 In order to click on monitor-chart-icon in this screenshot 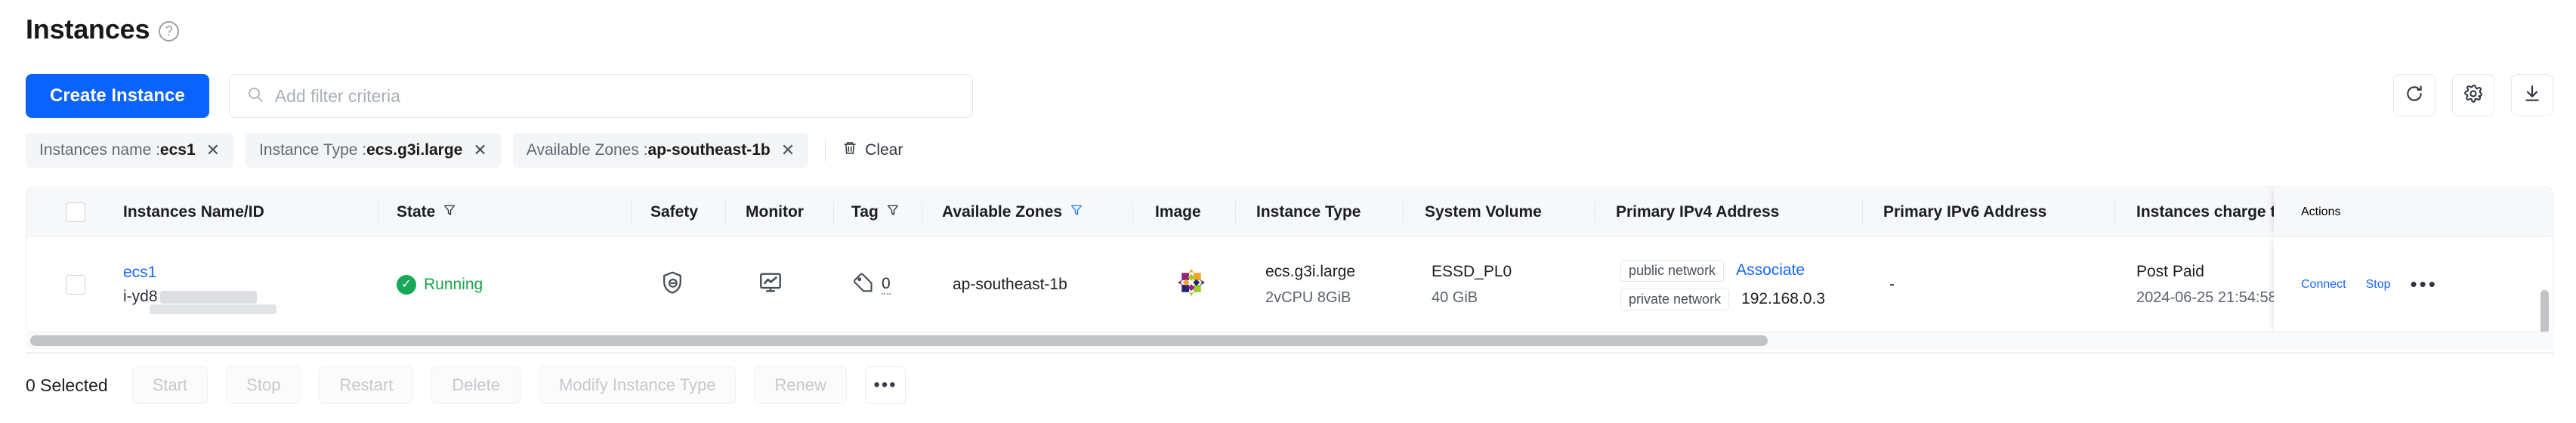, I will do `click(770, 285)`.